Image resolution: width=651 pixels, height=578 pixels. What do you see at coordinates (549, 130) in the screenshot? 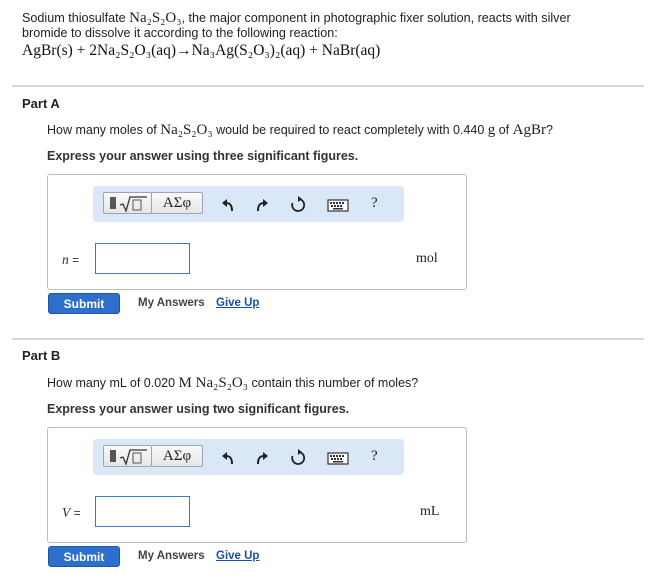
I see `qa-end: ?` at bounding box center [549, 130].